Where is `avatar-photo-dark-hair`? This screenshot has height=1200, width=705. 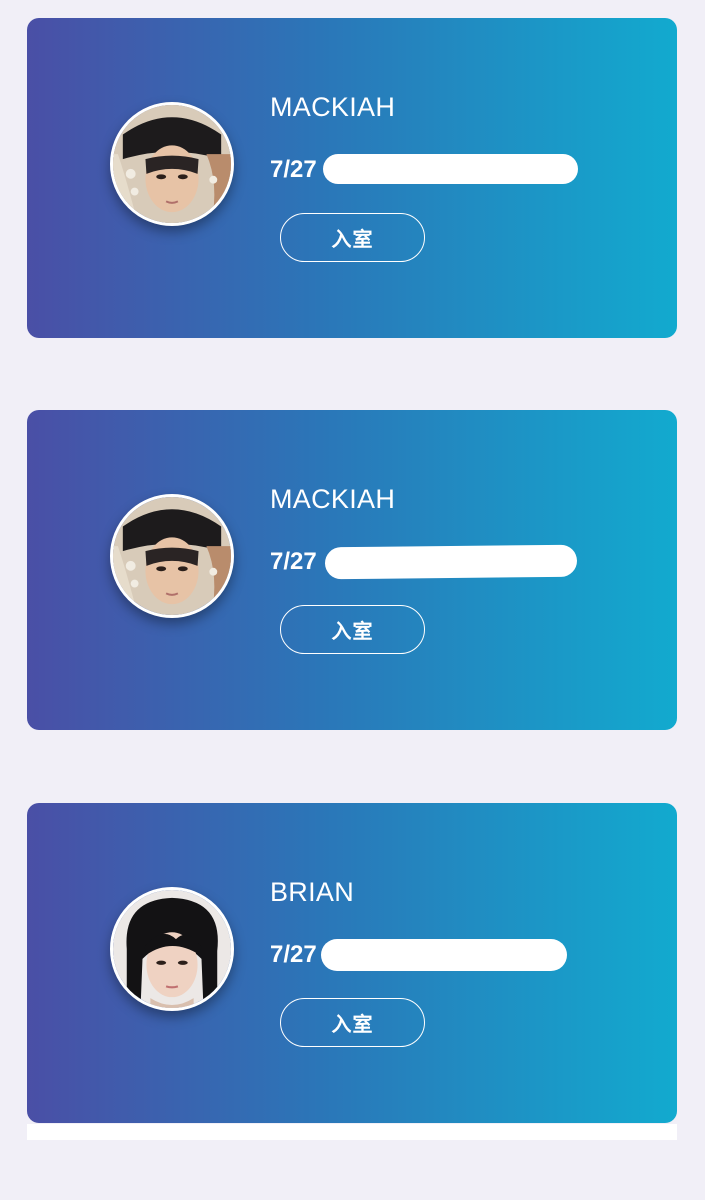 avatar-photo-dark-hair is located at coordinates (172, 949).